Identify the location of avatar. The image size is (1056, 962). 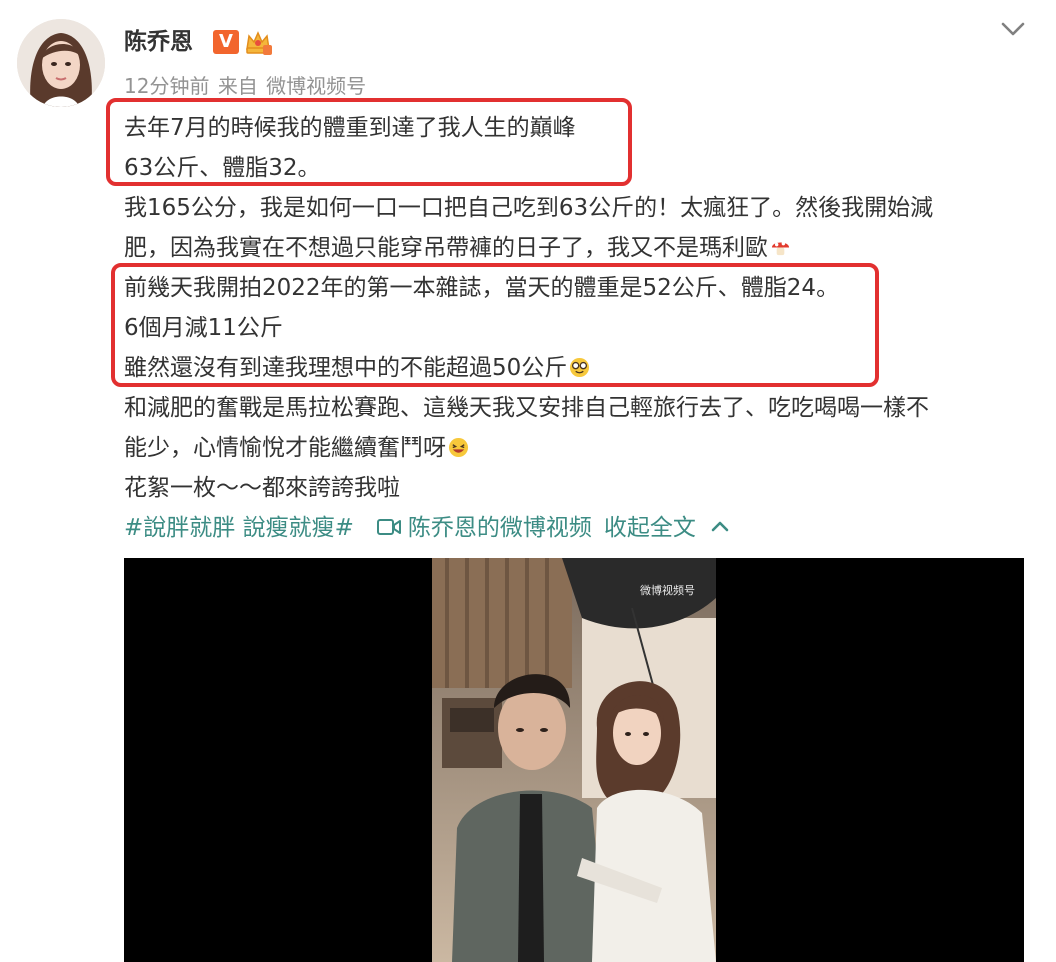
(61, 63).